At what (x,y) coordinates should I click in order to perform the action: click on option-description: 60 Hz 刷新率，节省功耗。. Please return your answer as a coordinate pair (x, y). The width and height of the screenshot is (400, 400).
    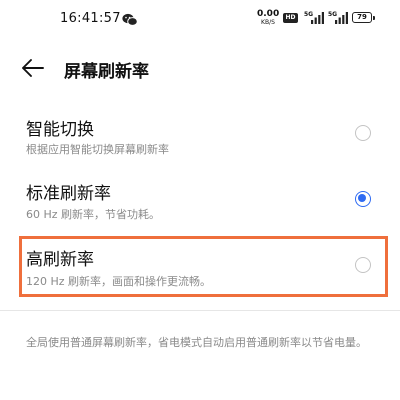
    Looking at the image, I should click on (93, 214).